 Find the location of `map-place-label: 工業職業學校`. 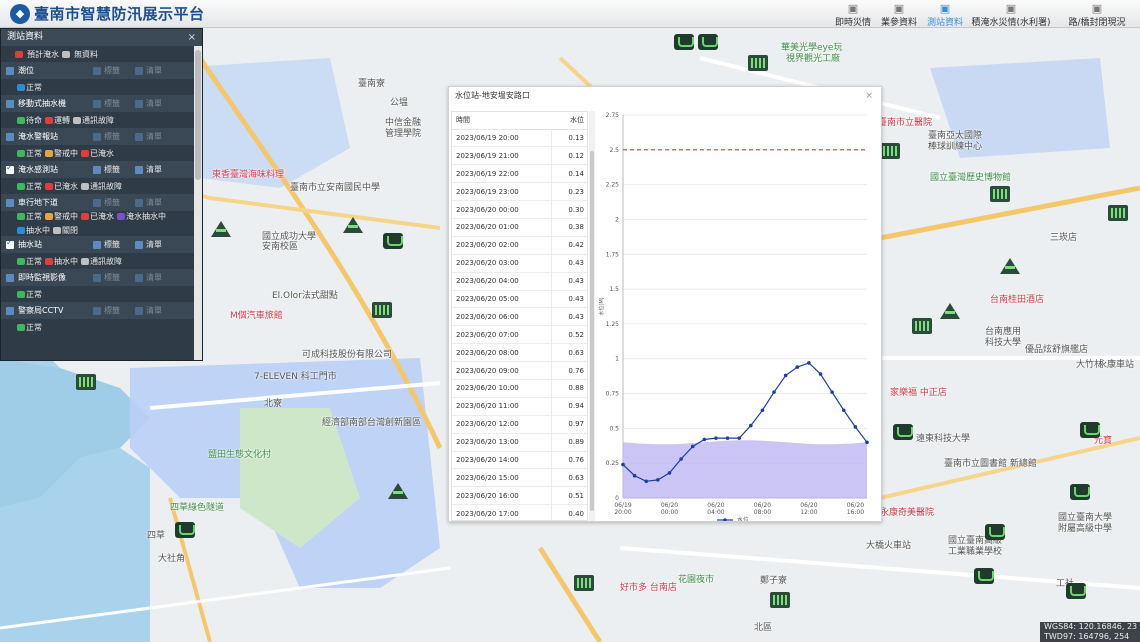

map-place-label: 工業職業學校 is located at coordinates (975, 552).